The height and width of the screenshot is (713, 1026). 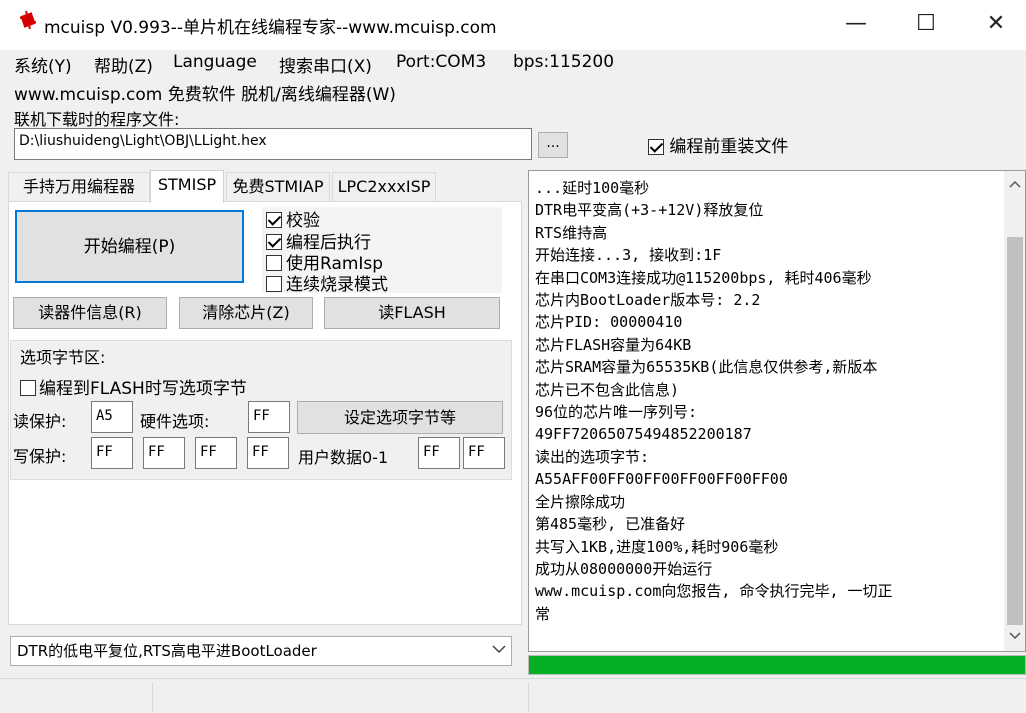 What do you see at coordinates (706, 367) in the screenshot?
I see `log-line: 芯片SRAM容量为65535KB(此信息仅供参考,新版本` at bounding box center [706, 367].